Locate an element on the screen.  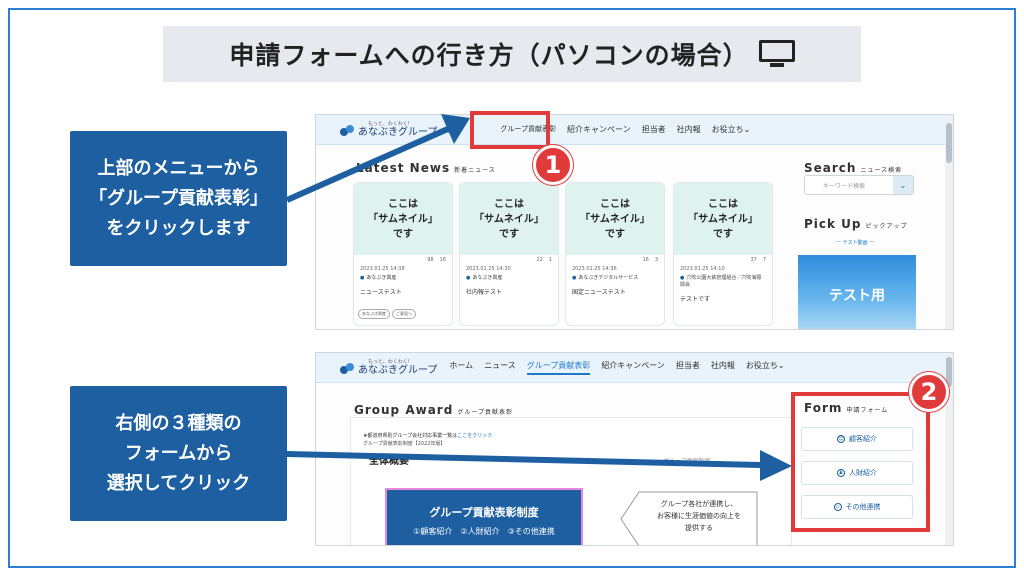
nav-item-news: ニュース is located at coordinates (500, 367).